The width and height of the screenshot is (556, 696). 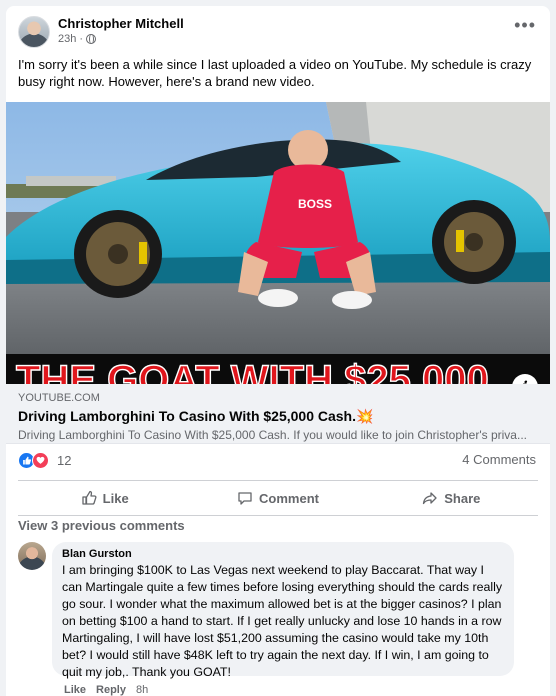 What do you see at coordinates (462, 498) in the screenshot?
I see `share-label: Share` at bounding box center [462, 498].